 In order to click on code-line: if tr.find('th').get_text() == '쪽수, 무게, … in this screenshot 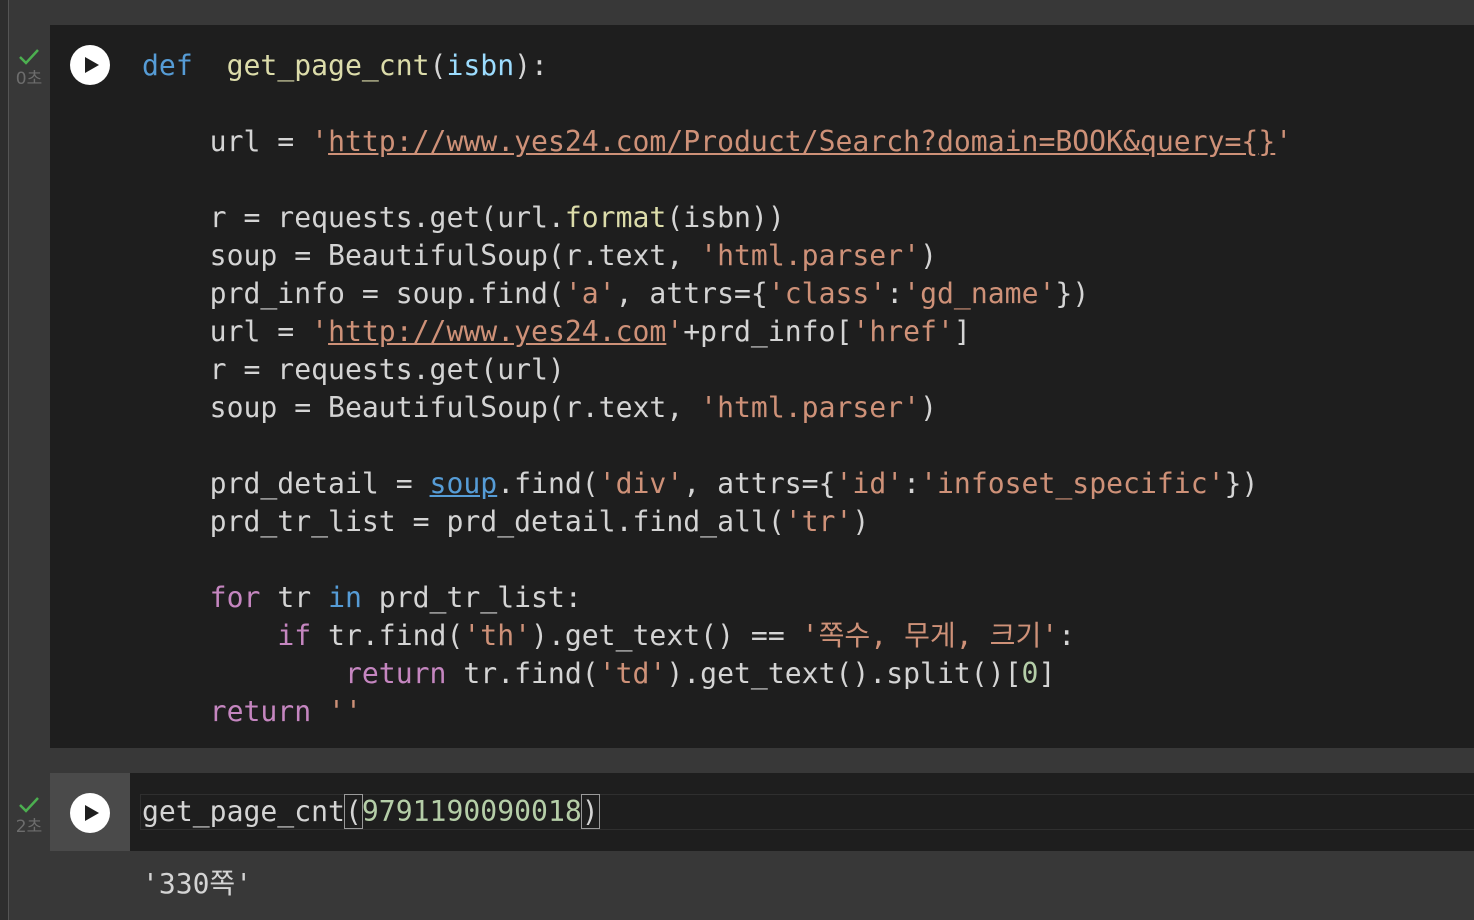, I will do `click(717, 636)`.